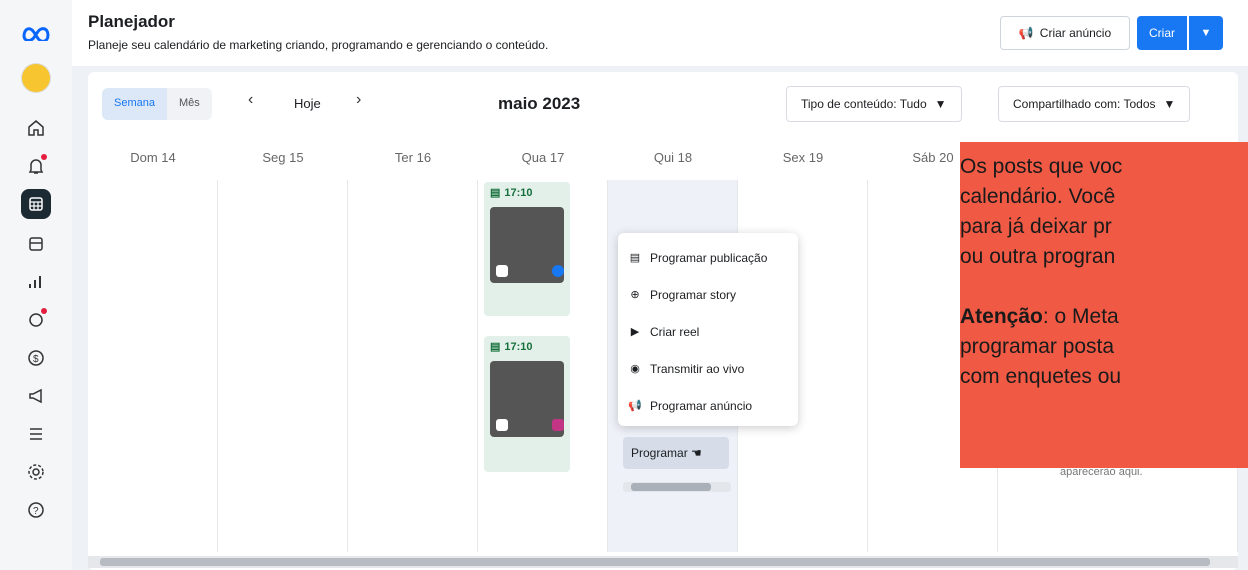 The width and height of the screenshot is (1248, 570). I want to click on view-toggle: Semana Mês, so click(157, 104).